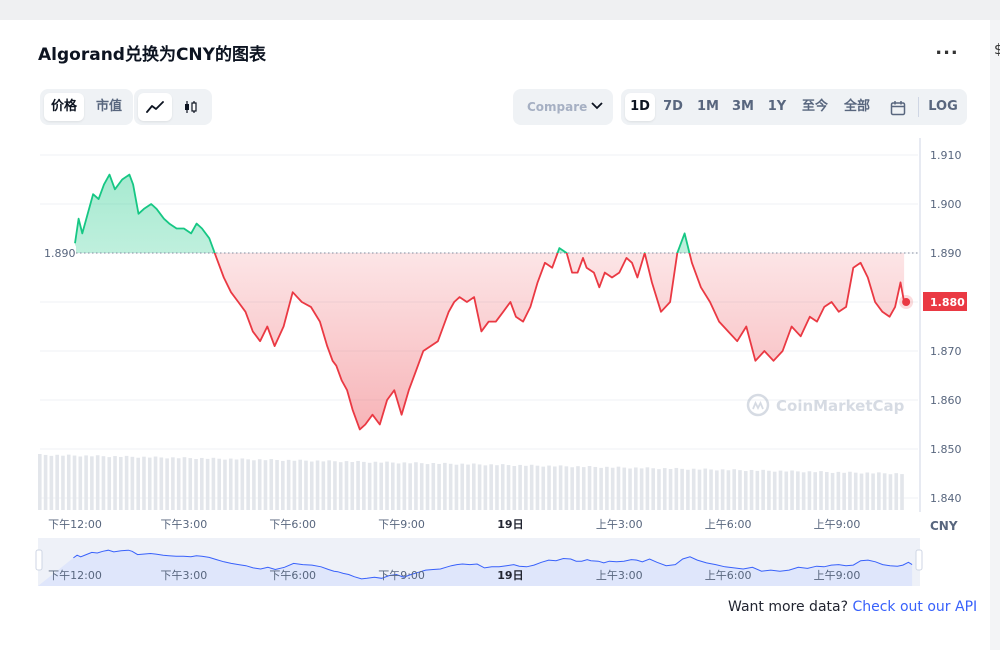 The width and height of the screenshot is (1000, 650). What do you see at coordinates (946, 327) in the screenshot?
I see `y-axis-ticks: 1.910 1.900 1.890 1.870 1.860 1.850 1.840` at bounding box center [946, 327].